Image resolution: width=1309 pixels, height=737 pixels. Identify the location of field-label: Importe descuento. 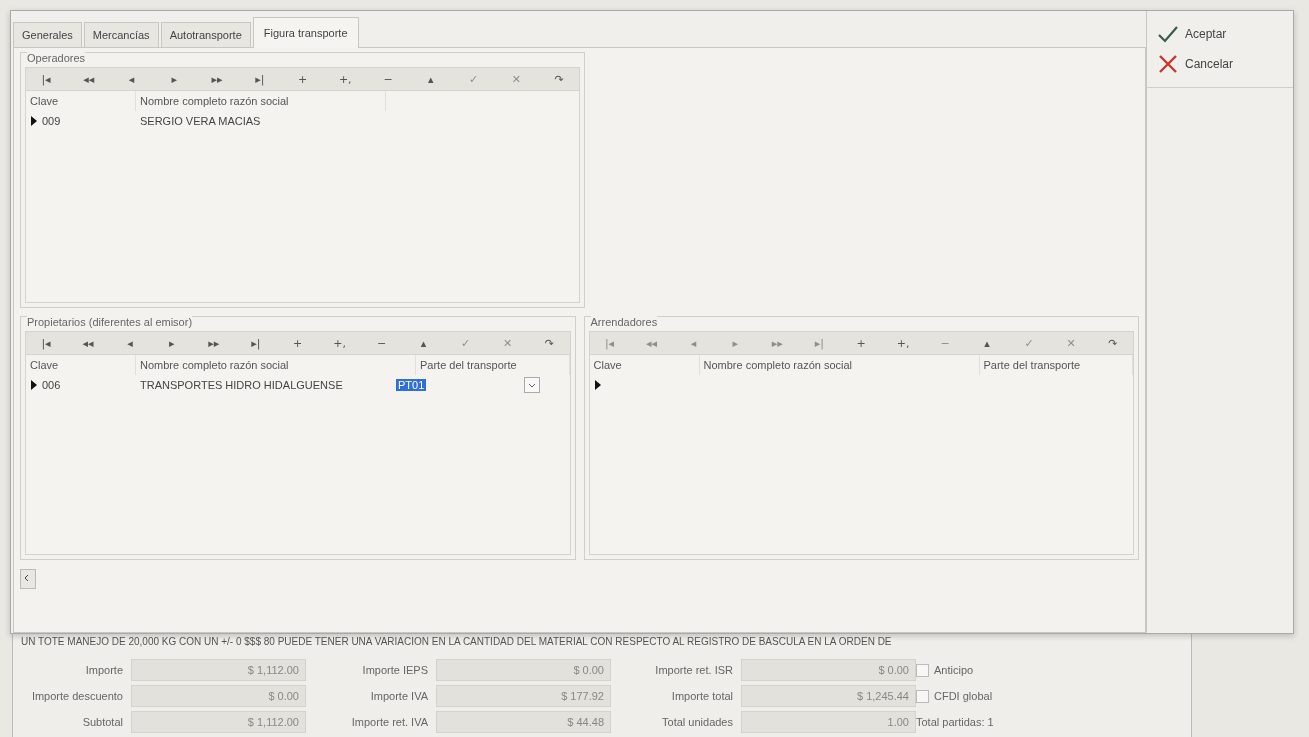
(77, 696).